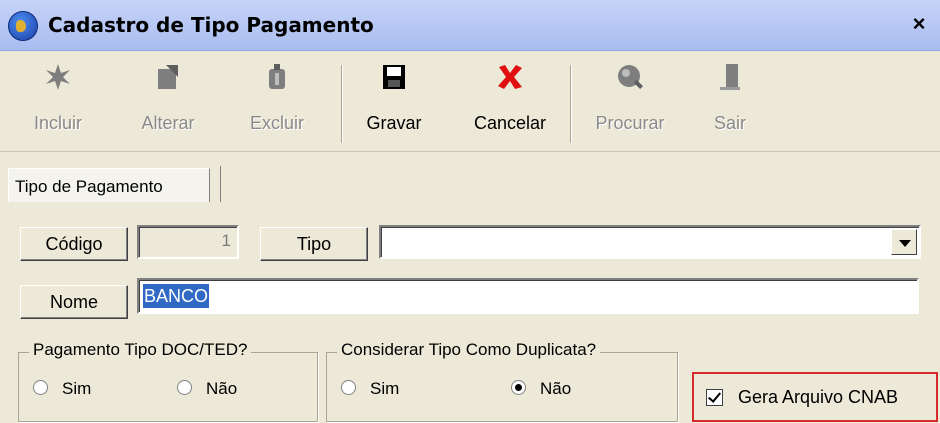 This screenshot has height=423, width=940. I want to click on search-icon, so click(630, 77).